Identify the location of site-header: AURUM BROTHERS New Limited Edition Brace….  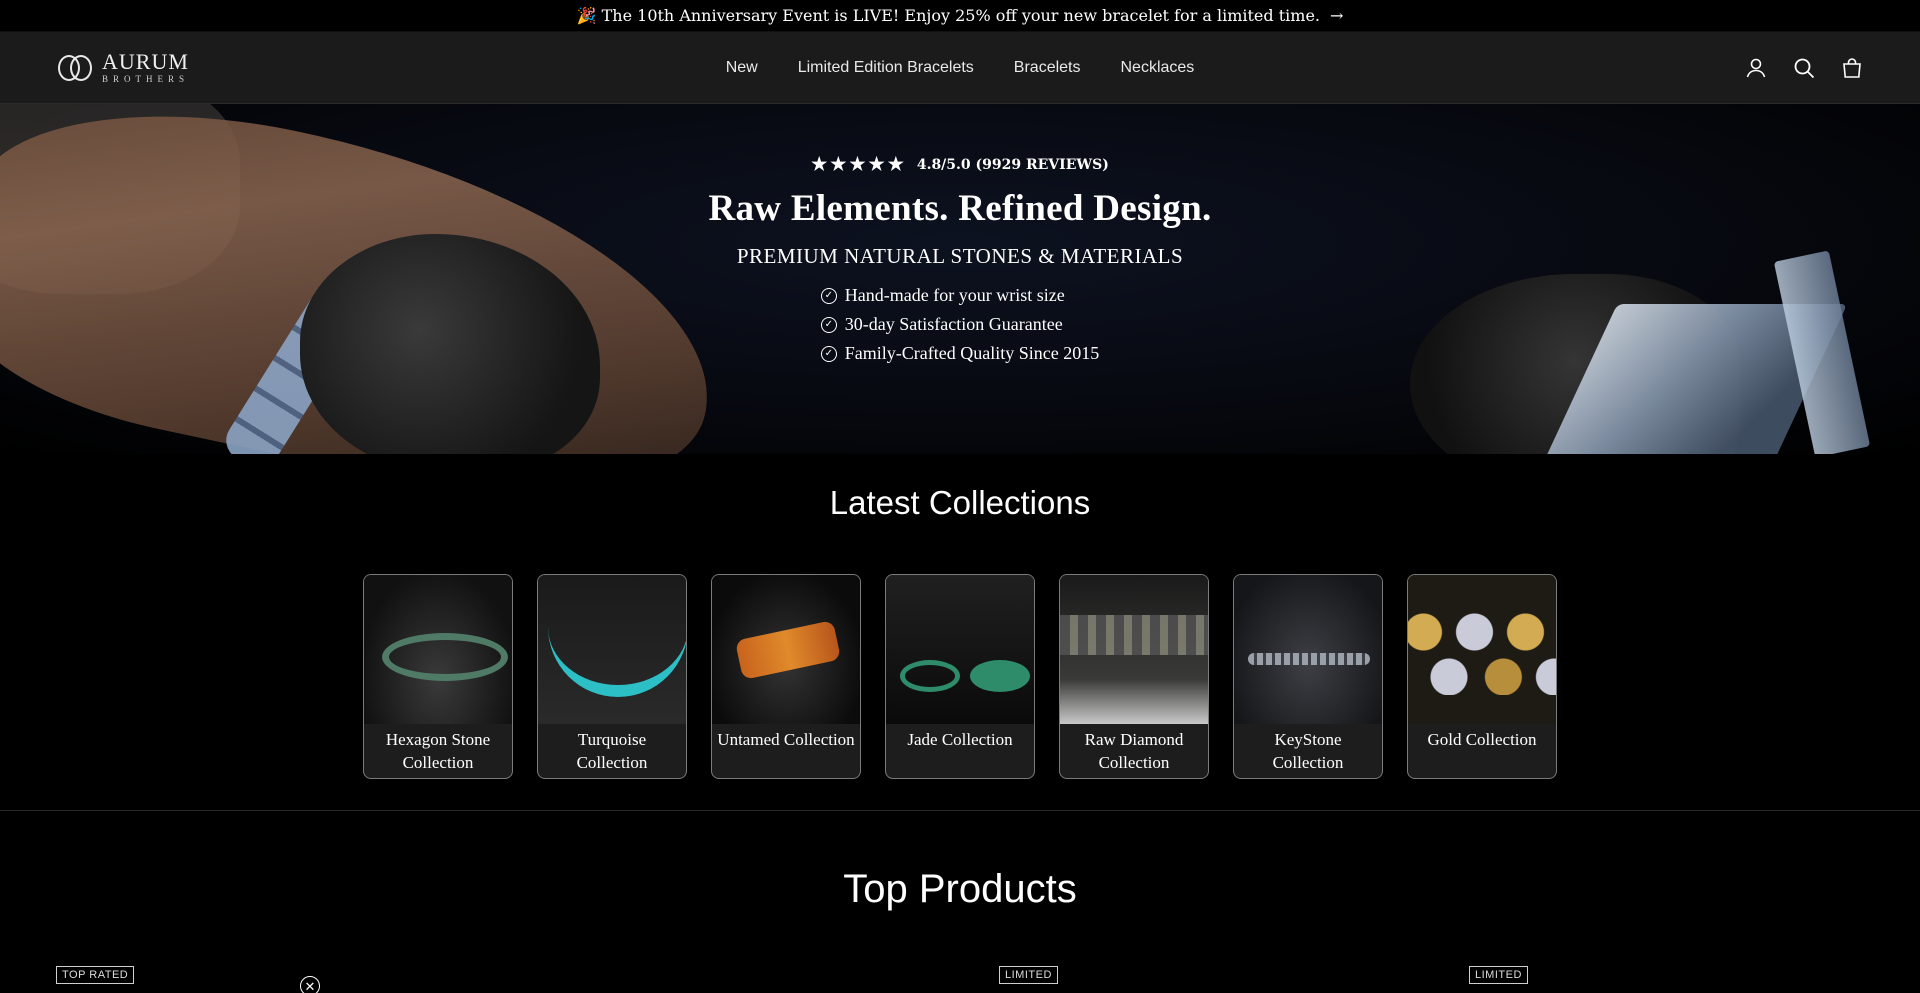
(960, 68).